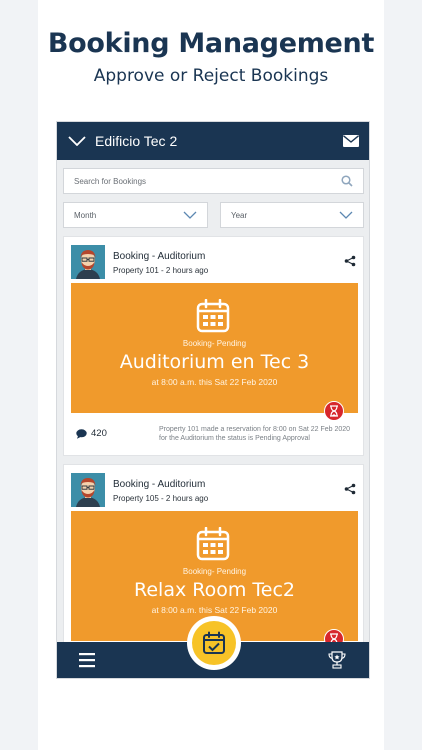 This screenshot has height=750, width=422. Describe the element at coordinates (161, 498) in the screenshot. I see `card-subtitle: Property 105 - 2 hours ago` at that location.